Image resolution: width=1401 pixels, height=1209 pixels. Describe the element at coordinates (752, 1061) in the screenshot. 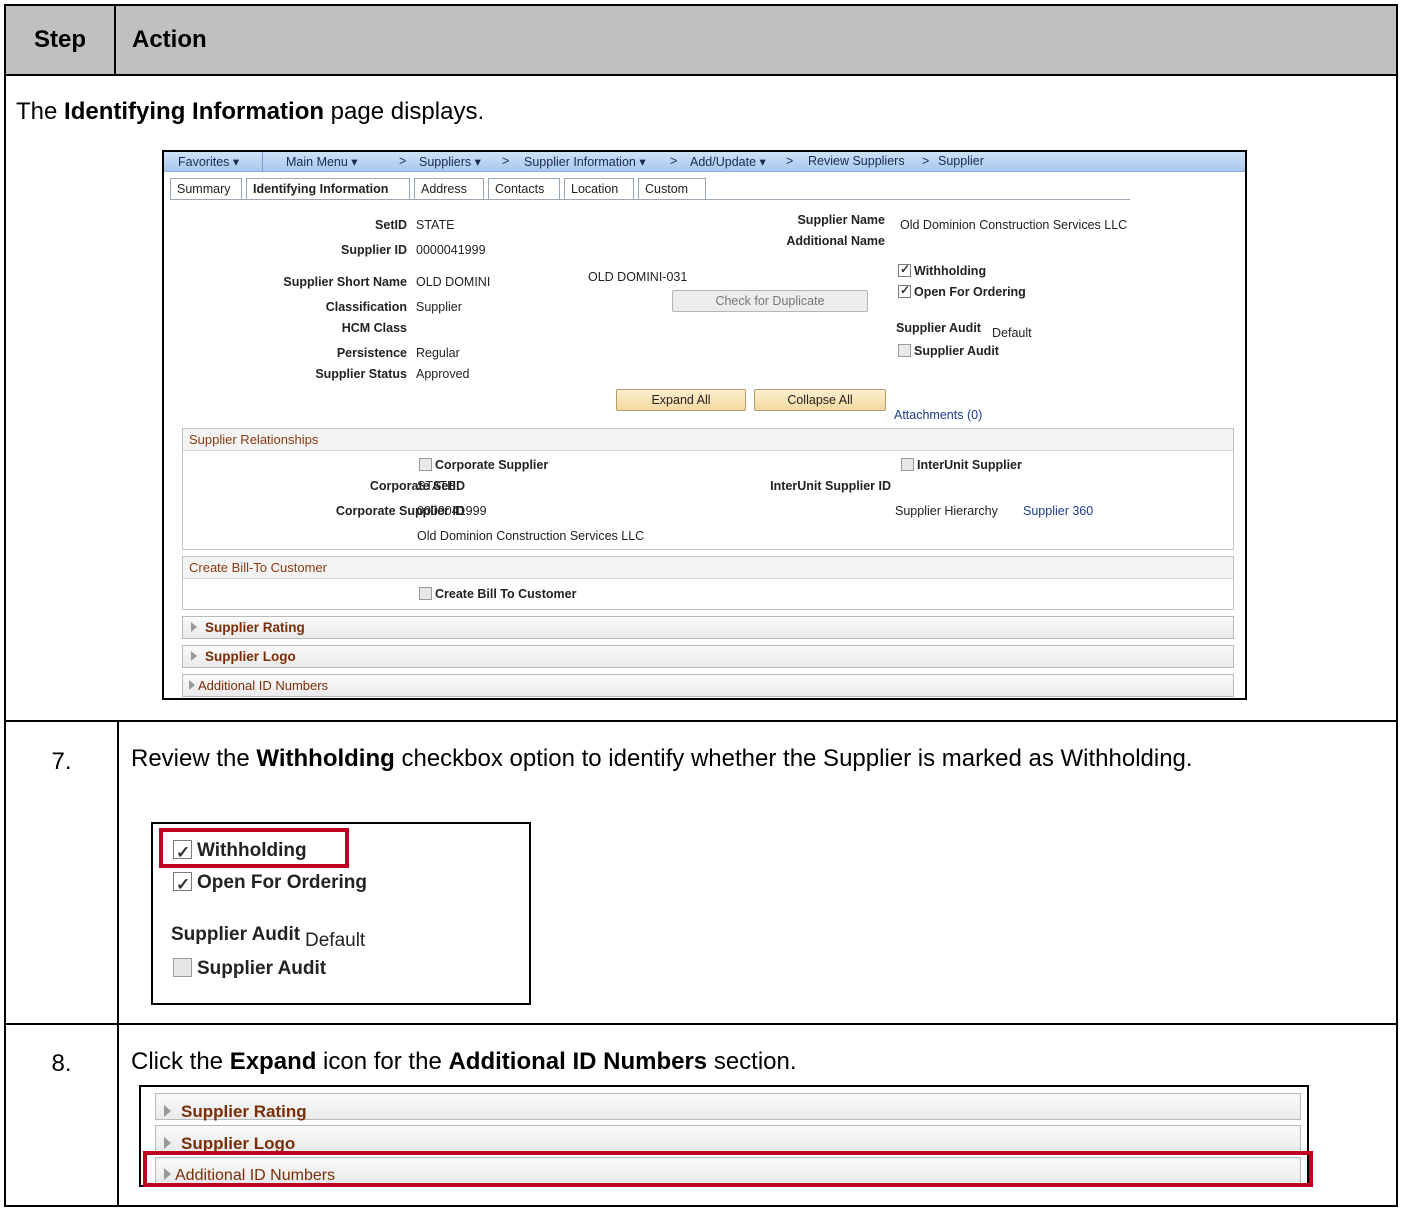

I see `instruction-text: section.` at that location.